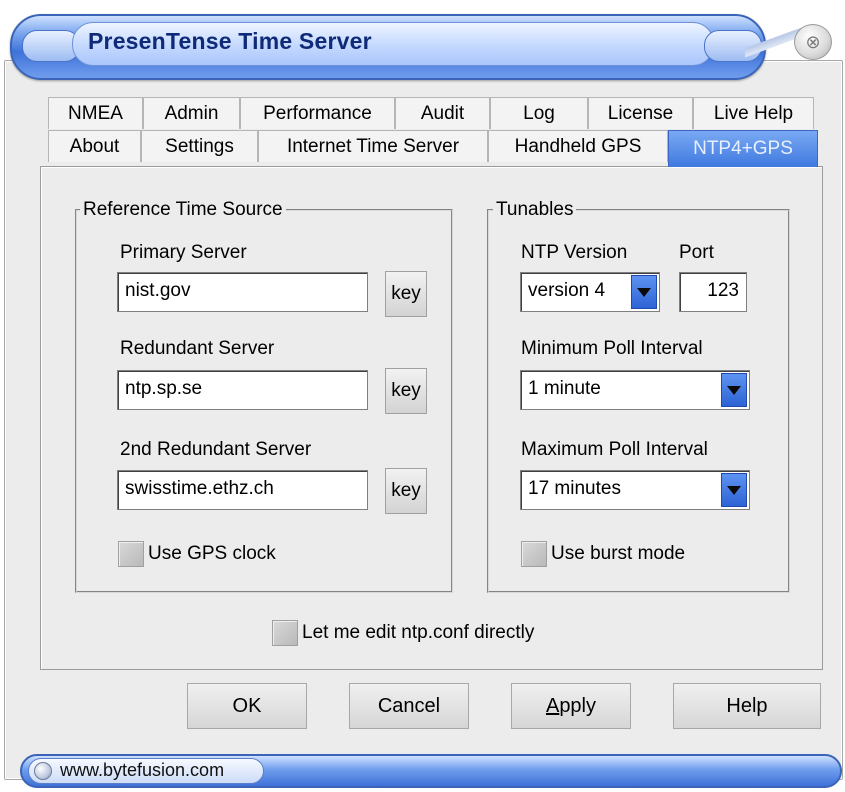  Describe the element at coordinates (539, 113) in the screenshot. I see `tab-log: Log` at that location.